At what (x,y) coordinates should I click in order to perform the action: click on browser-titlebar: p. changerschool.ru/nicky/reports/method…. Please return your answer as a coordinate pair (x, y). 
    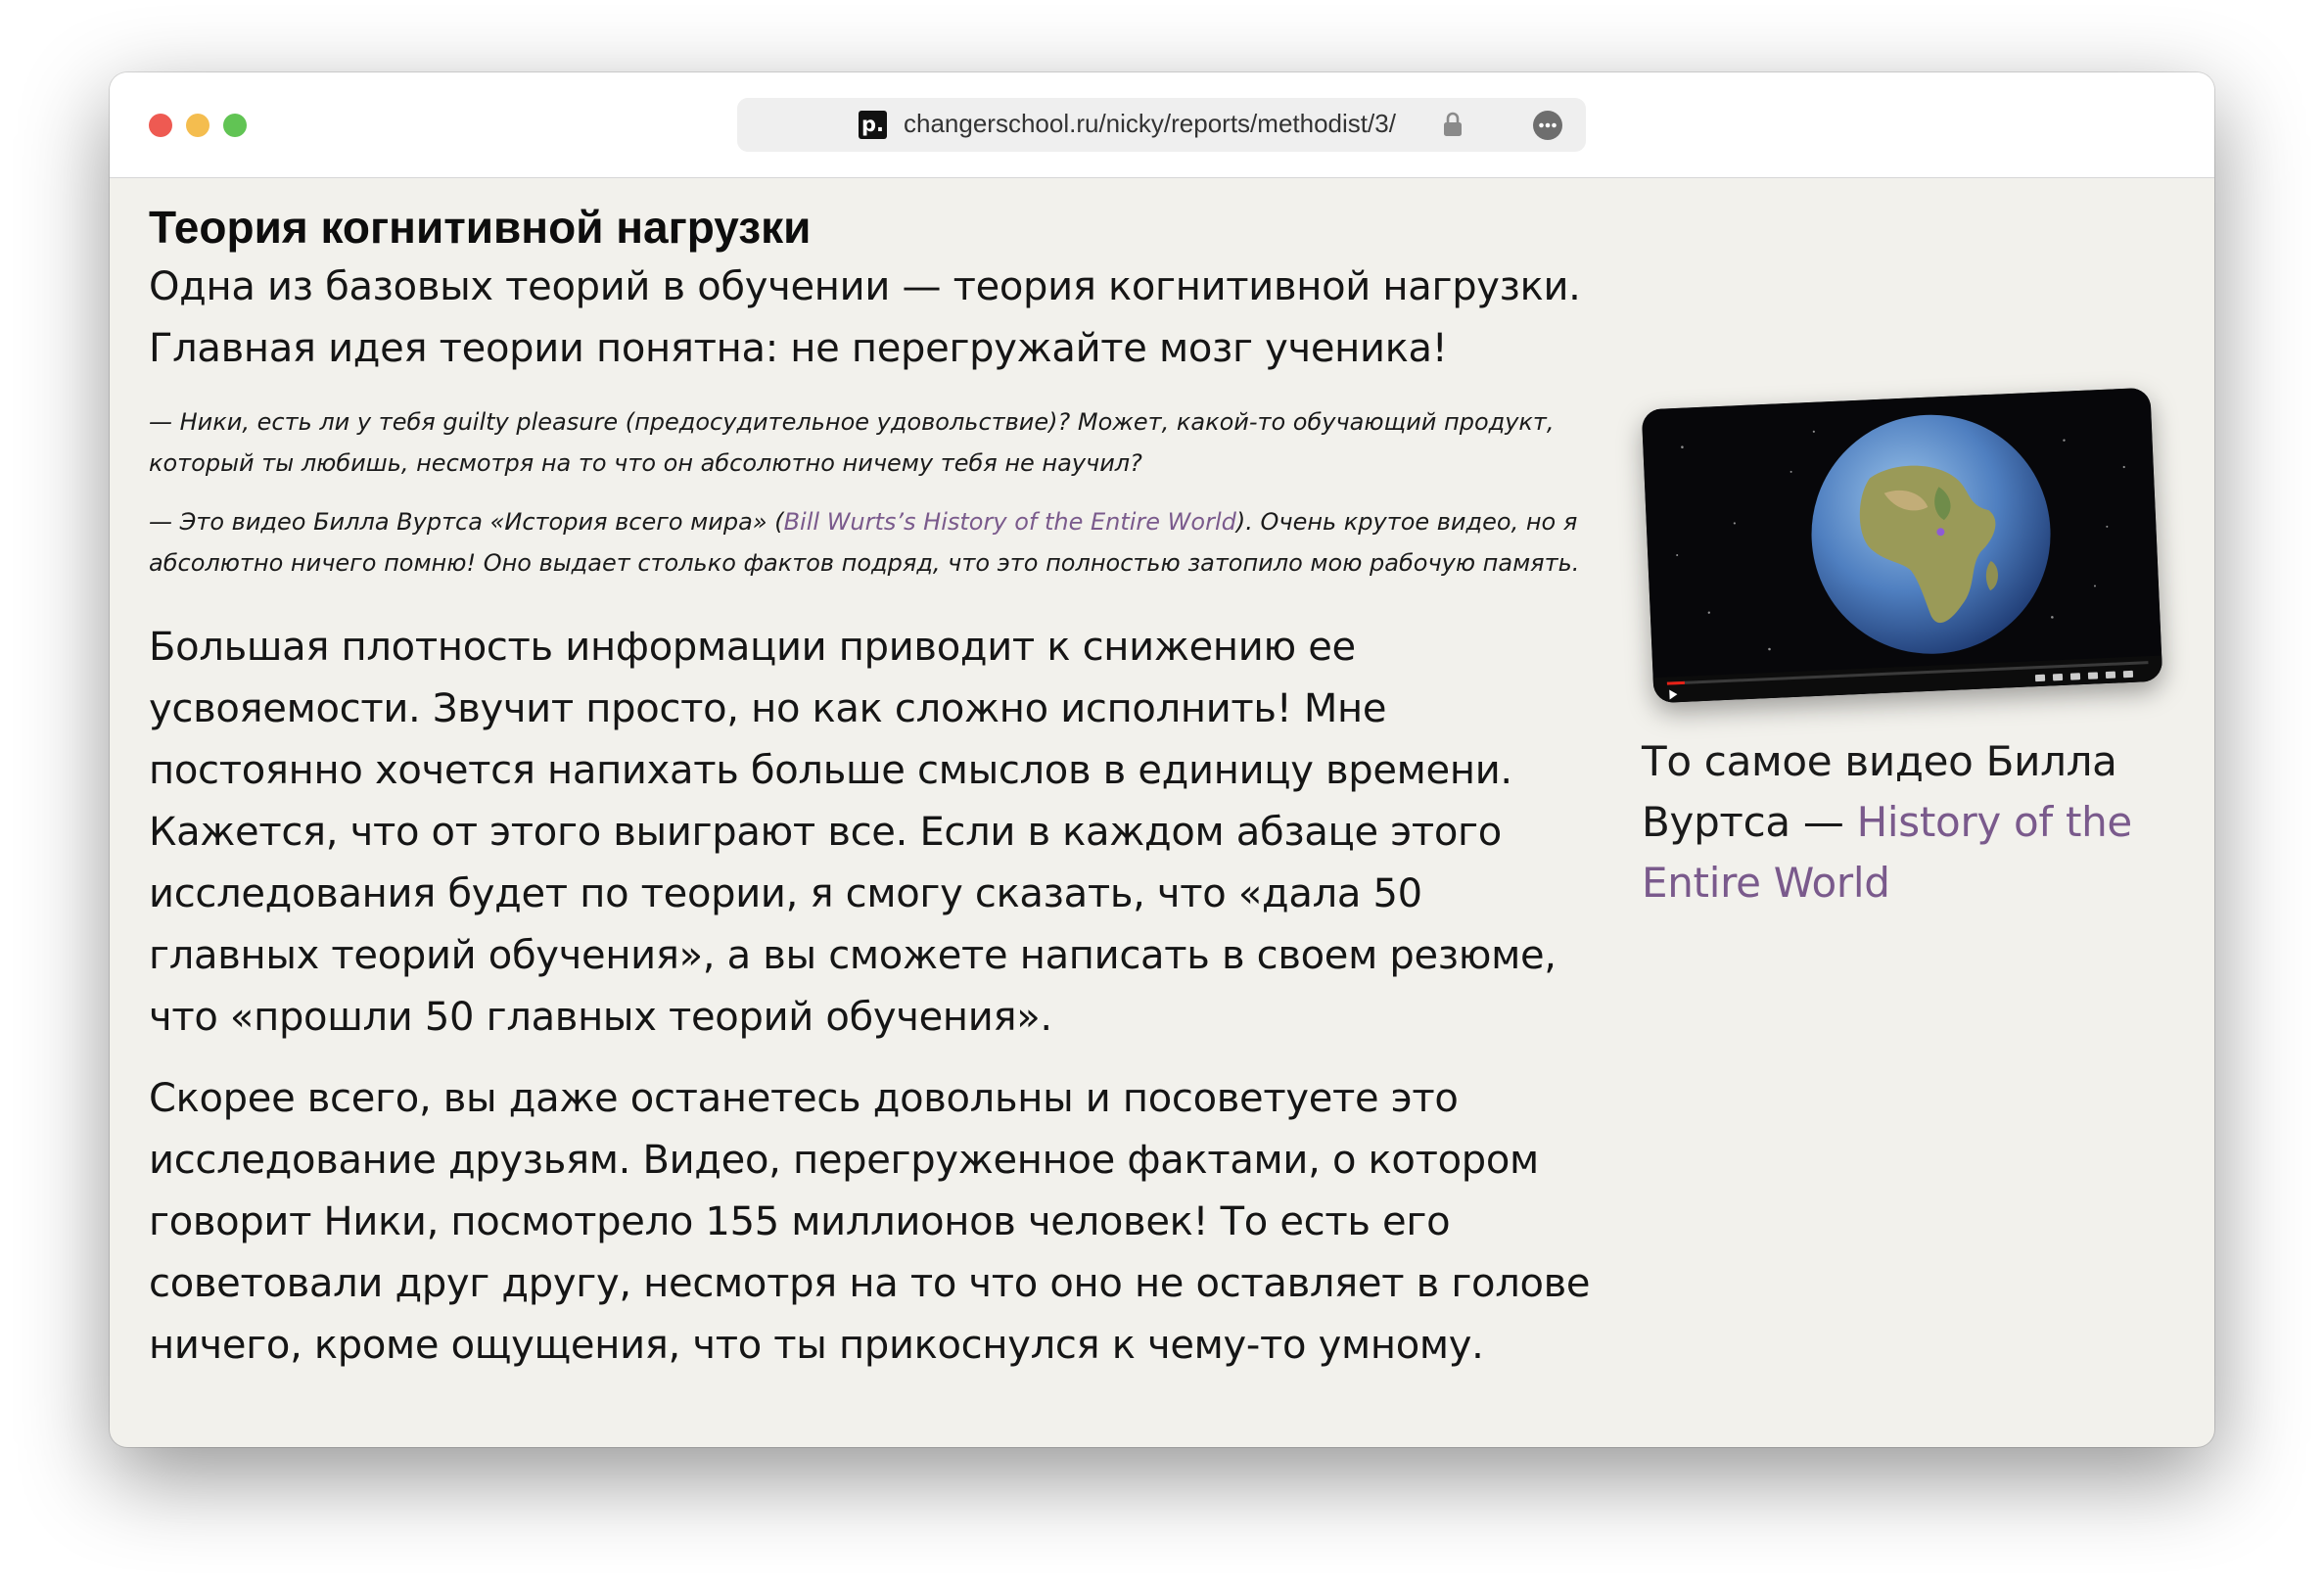
    Looking at the image, I should click on (1162, 125).